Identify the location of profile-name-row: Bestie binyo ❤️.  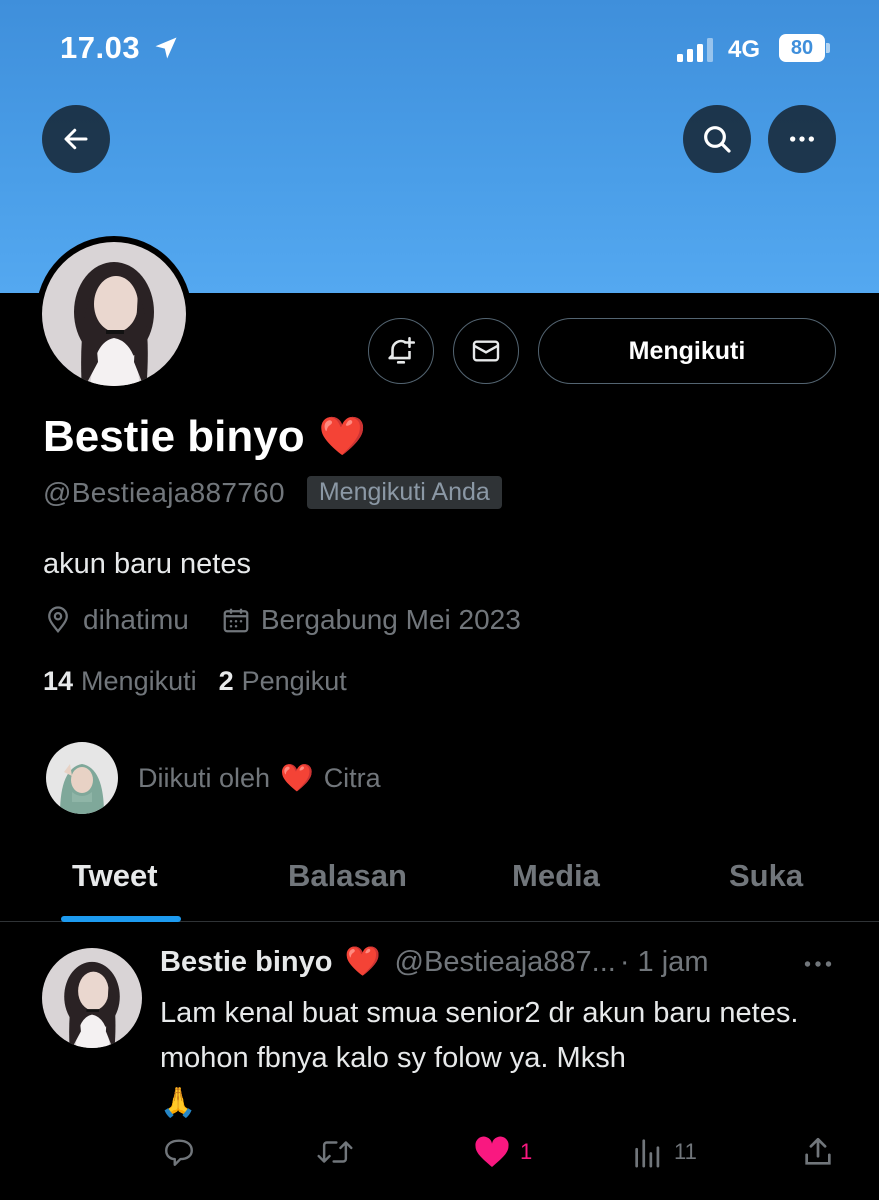
(204, 437).